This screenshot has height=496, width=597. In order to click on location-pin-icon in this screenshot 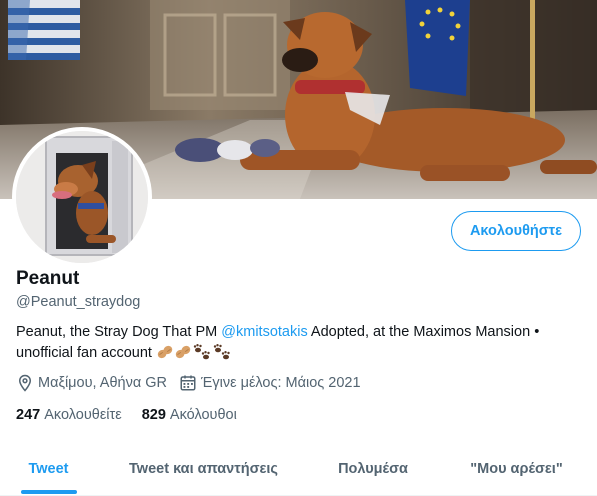, I will do `click(25, 383)`.